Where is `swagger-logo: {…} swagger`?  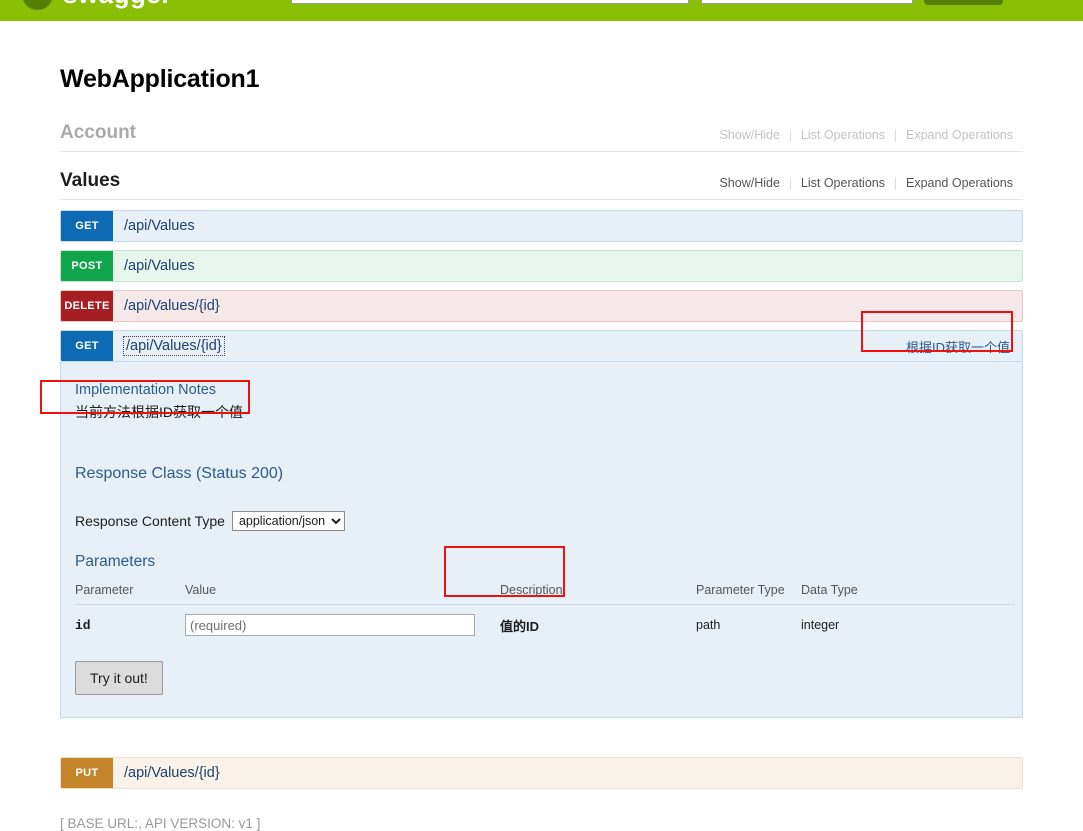
swagger-logo: {…} swagger is located at coordinates (97, 5).